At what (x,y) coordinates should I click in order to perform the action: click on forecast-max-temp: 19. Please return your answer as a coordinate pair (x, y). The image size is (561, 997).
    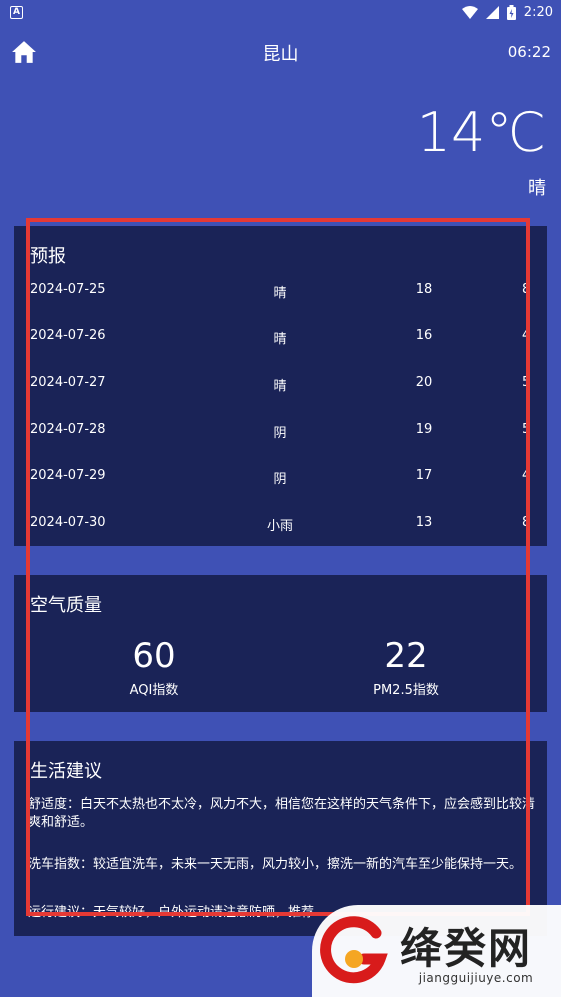
    Looking at the image, I should click on (424, 429).